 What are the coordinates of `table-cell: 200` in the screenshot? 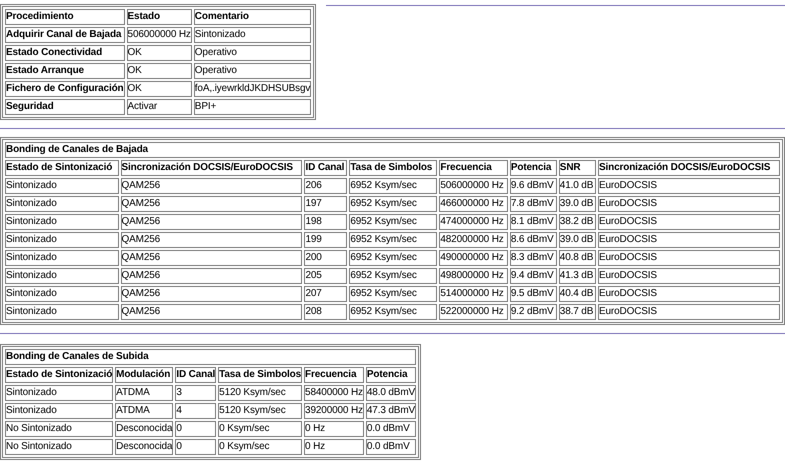 It's located at (326, 258).